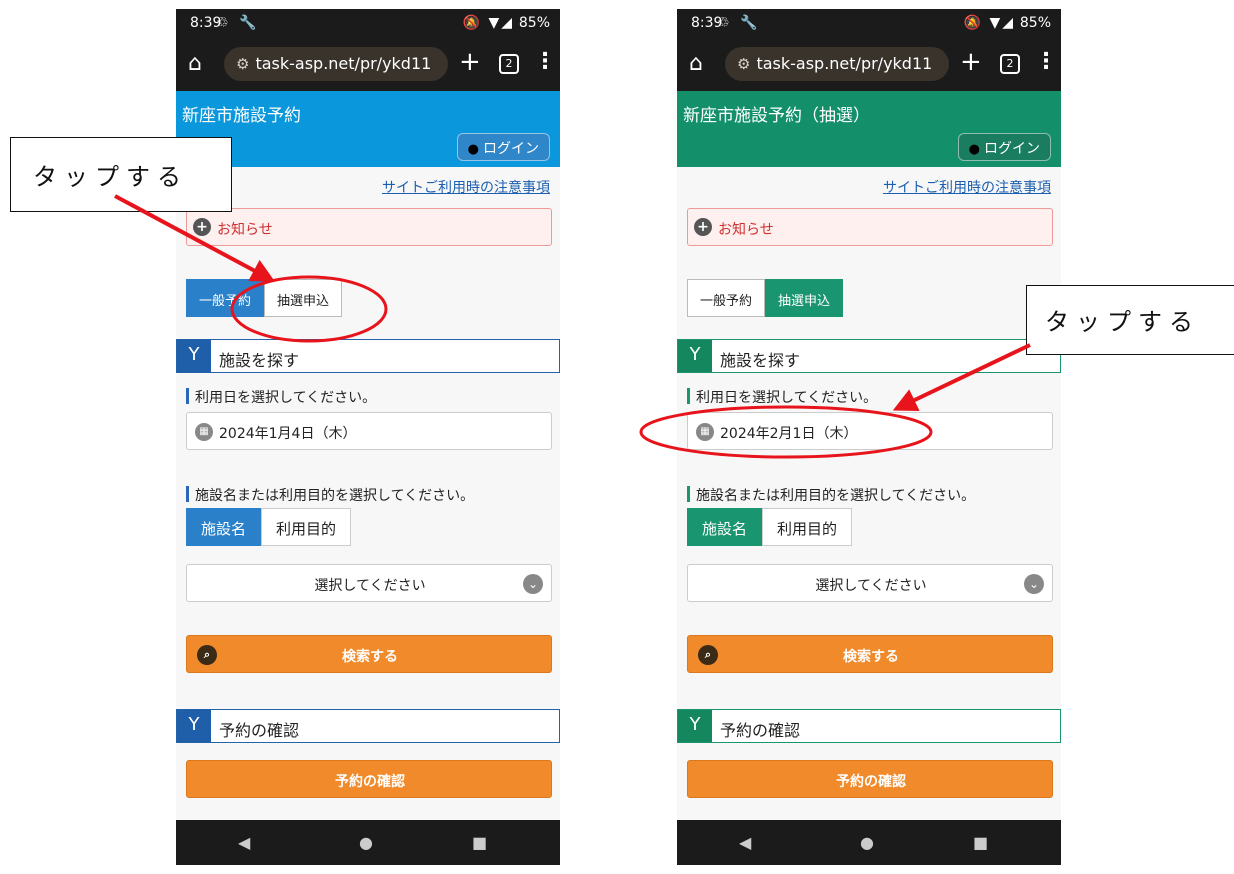  What do you see at coordinates (369, 431) in the screenshot?
I see `date-picker: ▦ 2024年1月4日（木）` at bounding box center [369, 431].